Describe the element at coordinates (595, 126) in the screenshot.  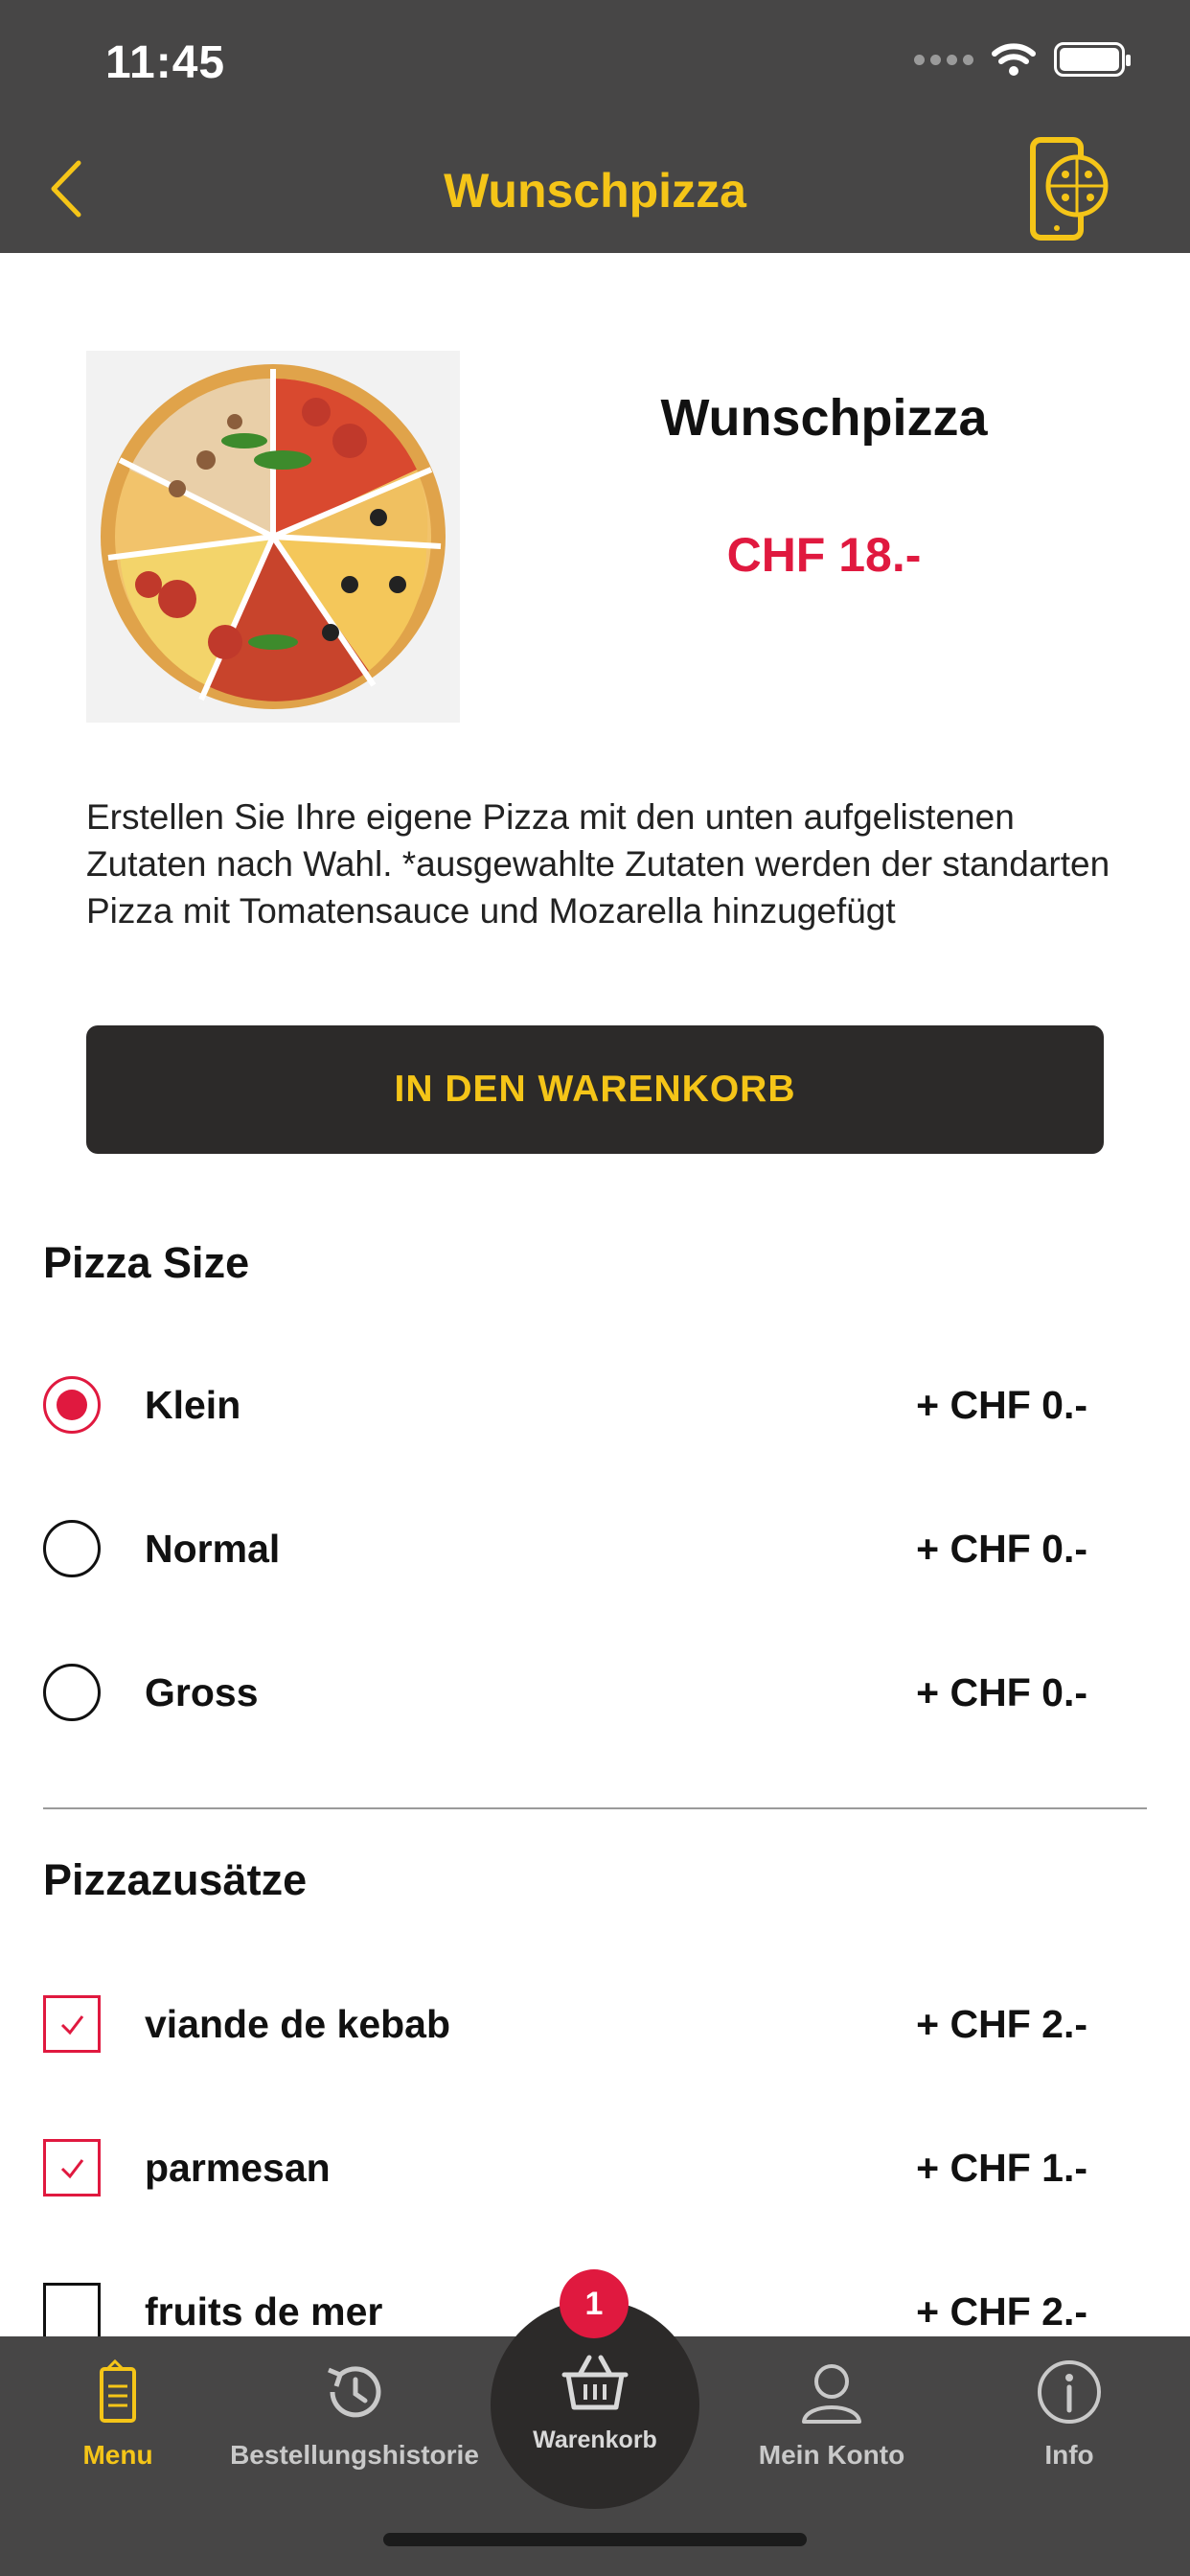
I see `top-bar: 11:45 Wunschpizza` at that location.